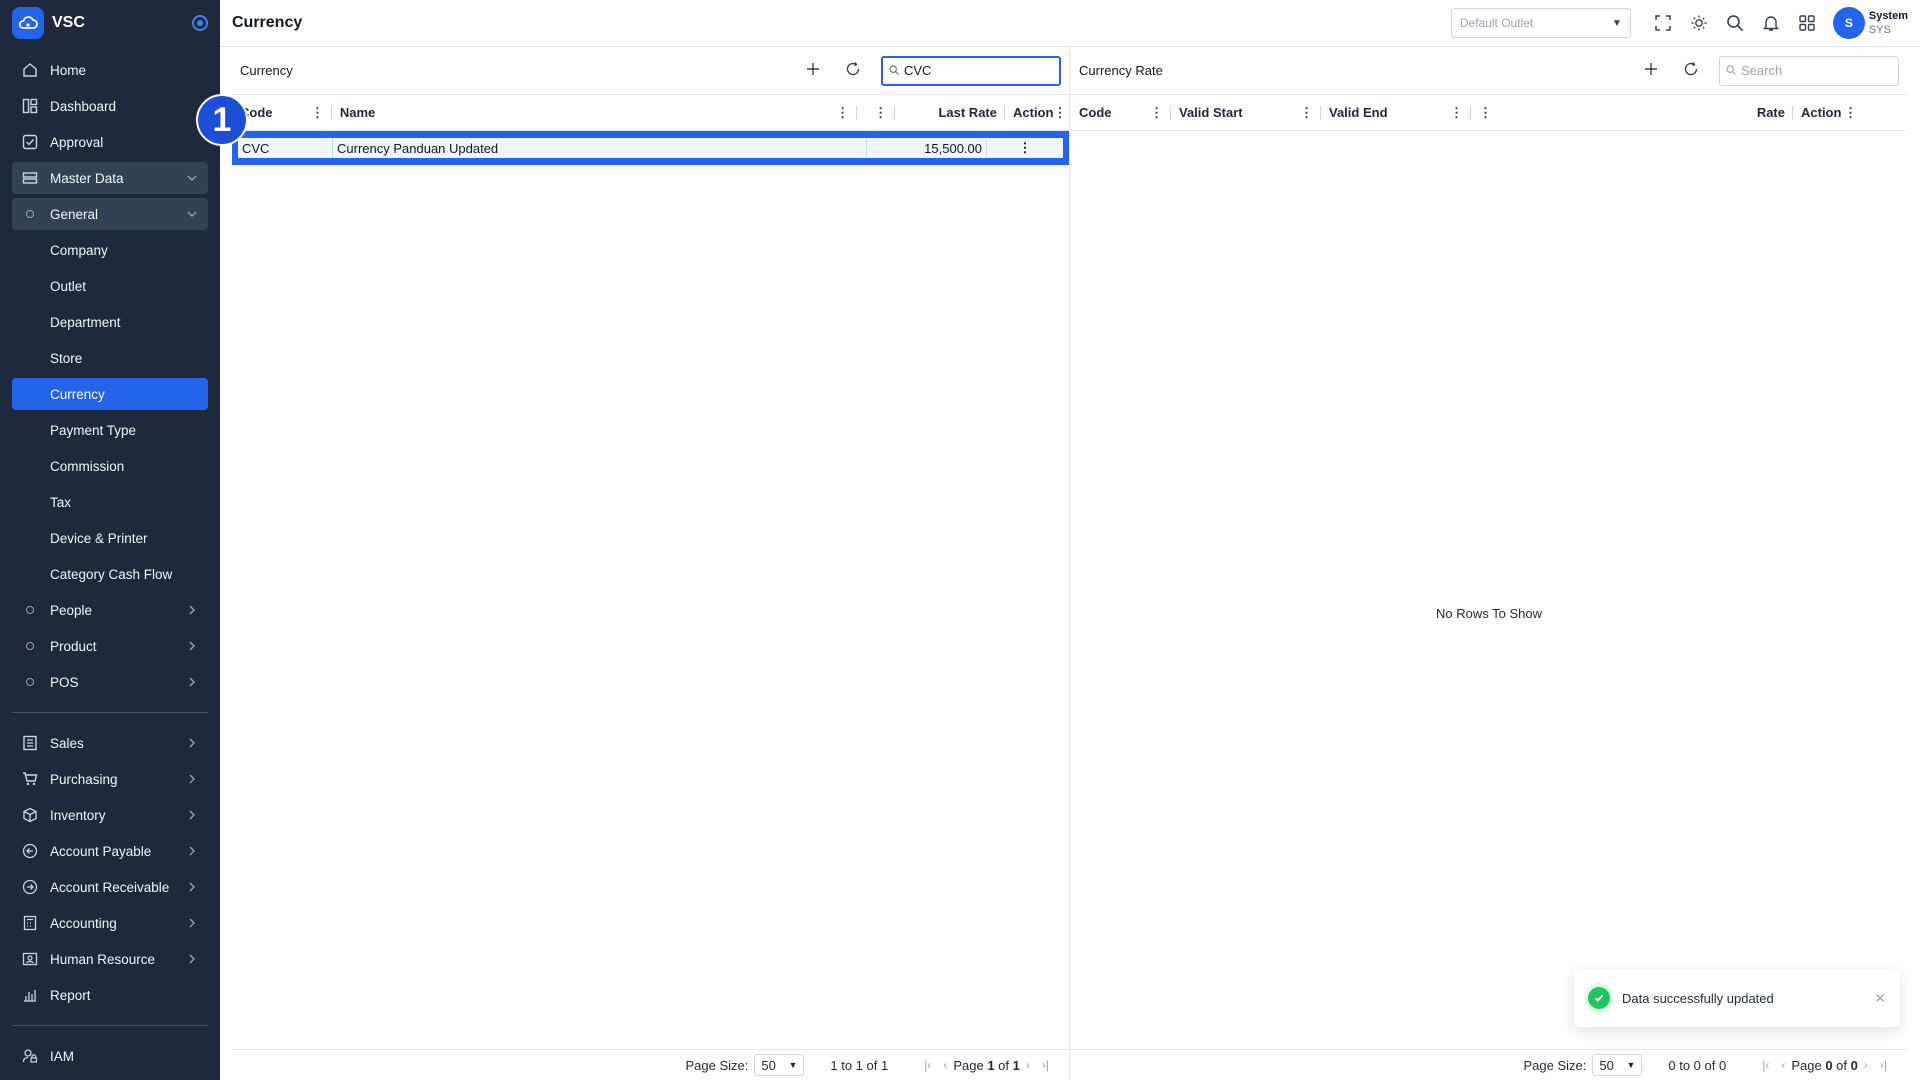 This screenshot has height=1080, width=1920. Describe the element at coordinates (1771, 23) in the screenshot. I see `bell-icon` at that location.